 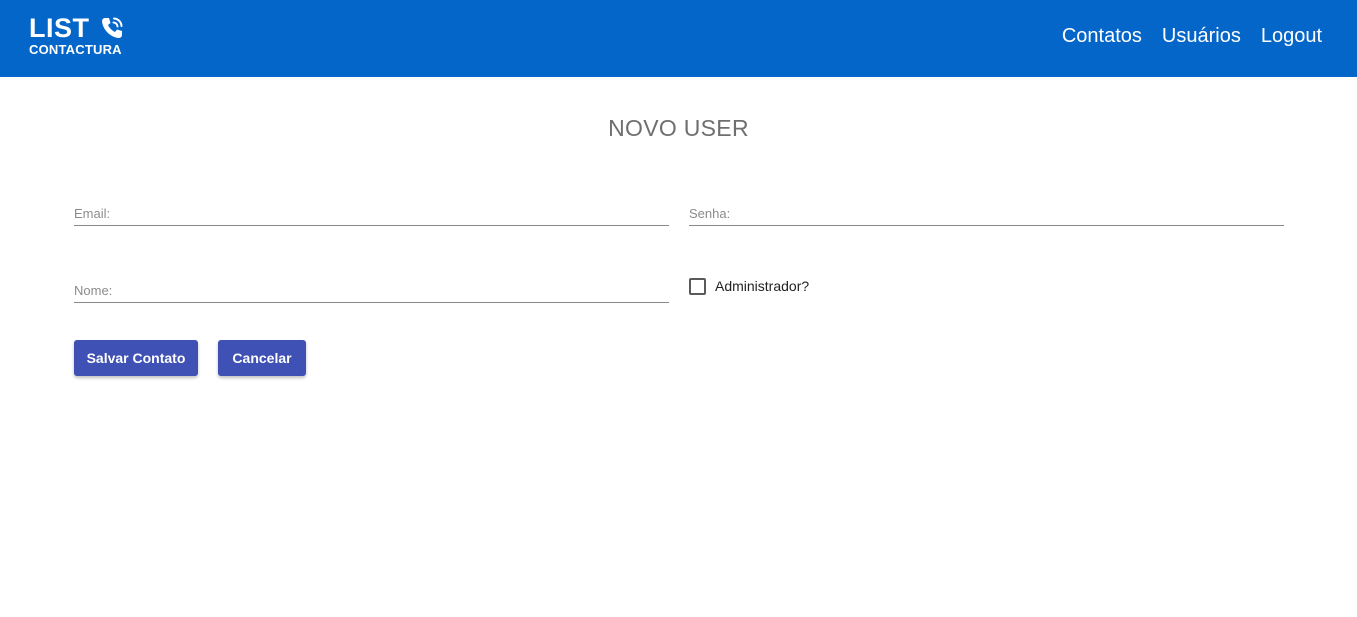 I want to click on page-title: NOVO USER, so click(x=678, y=128).